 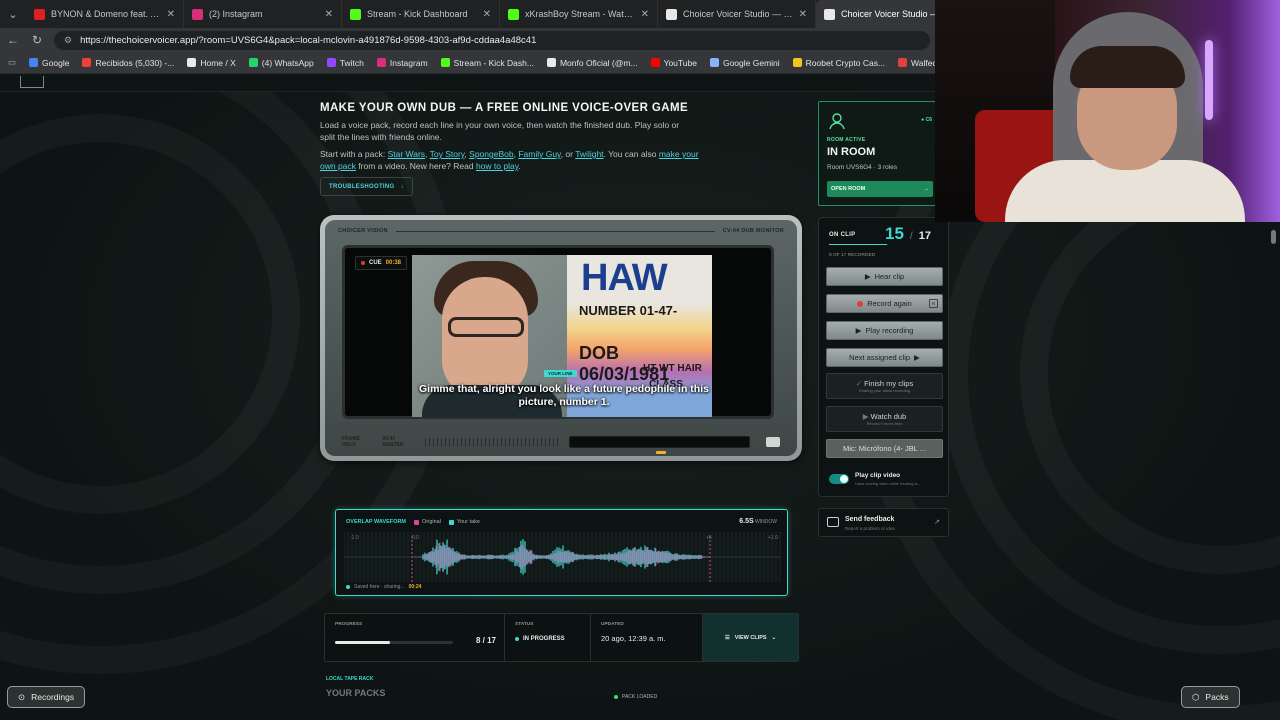 I want to click on tab-title: Stream - Kick Dashboard, so click(x=417, y=14).